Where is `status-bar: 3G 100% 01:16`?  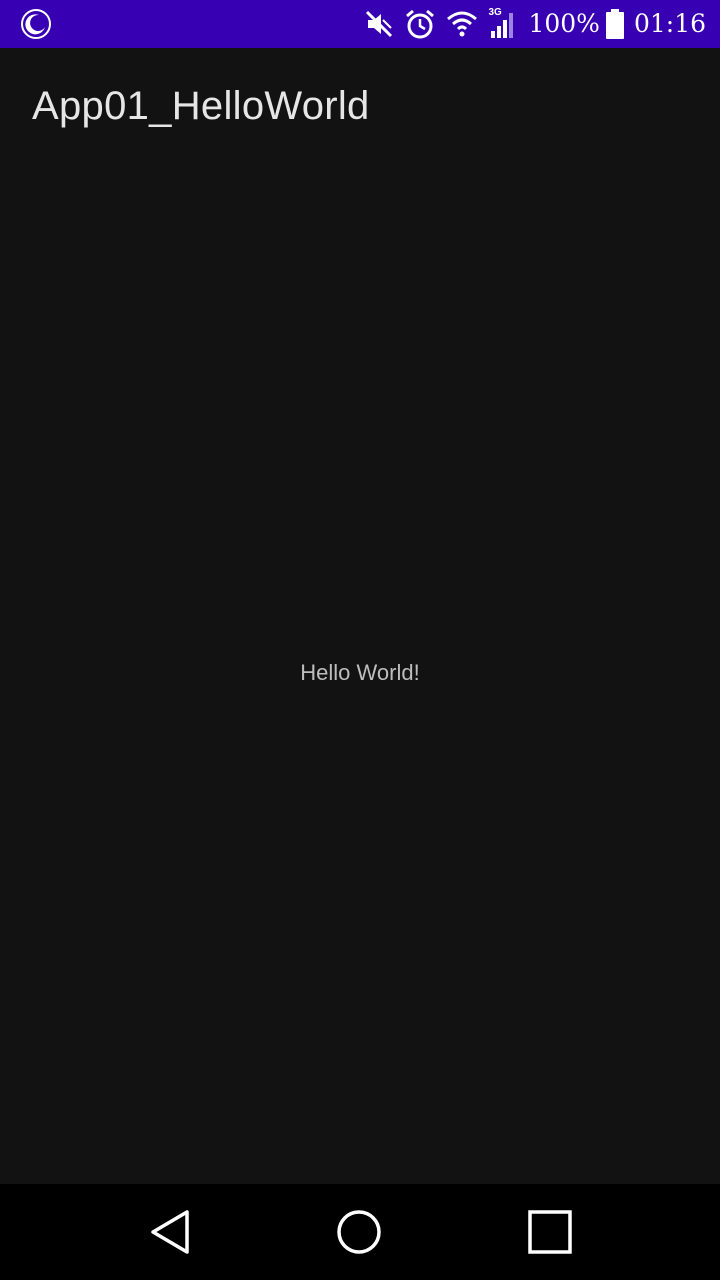
status-bar: 3G 100% 01:16 is located at coordinates (360, 24).